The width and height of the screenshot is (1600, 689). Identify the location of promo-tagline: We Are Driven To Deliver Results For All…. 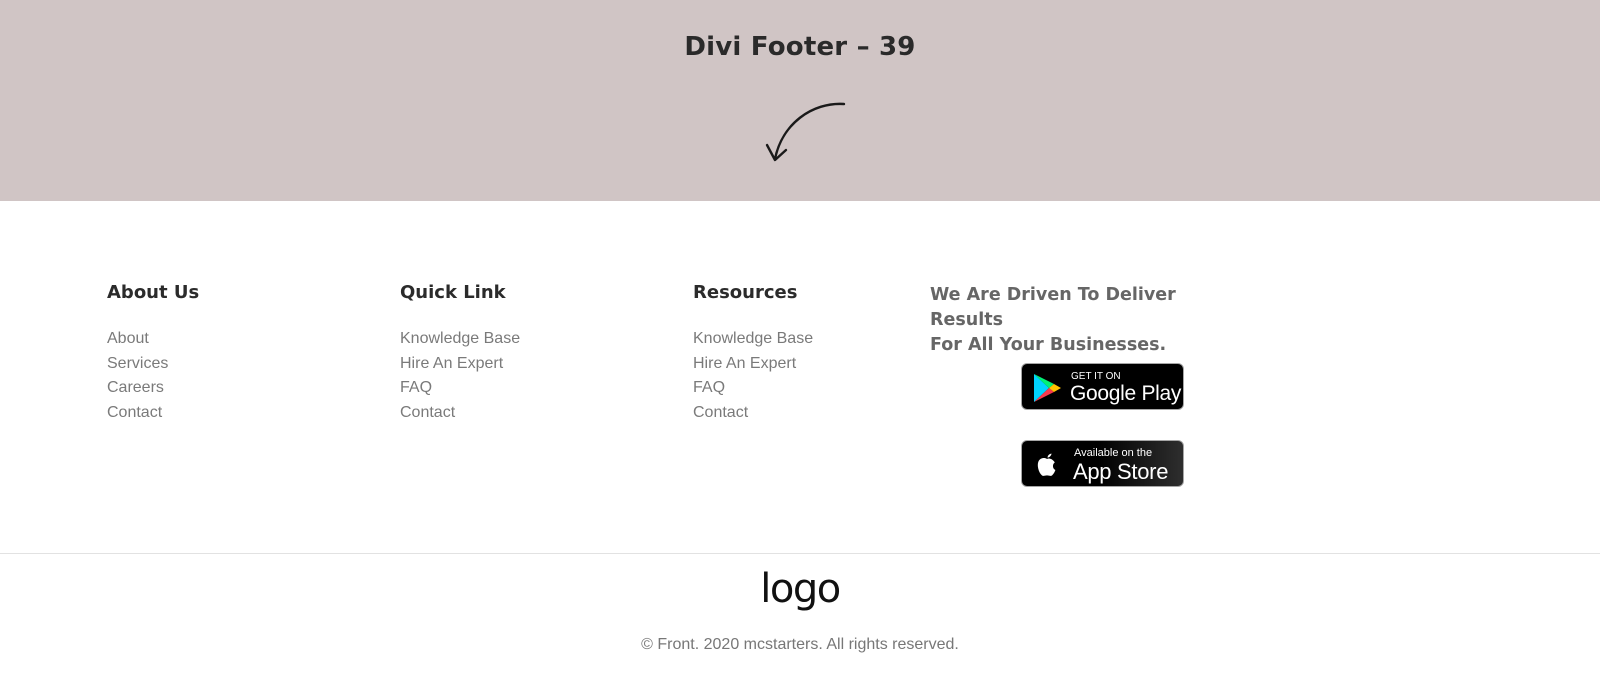
(1090, 320).